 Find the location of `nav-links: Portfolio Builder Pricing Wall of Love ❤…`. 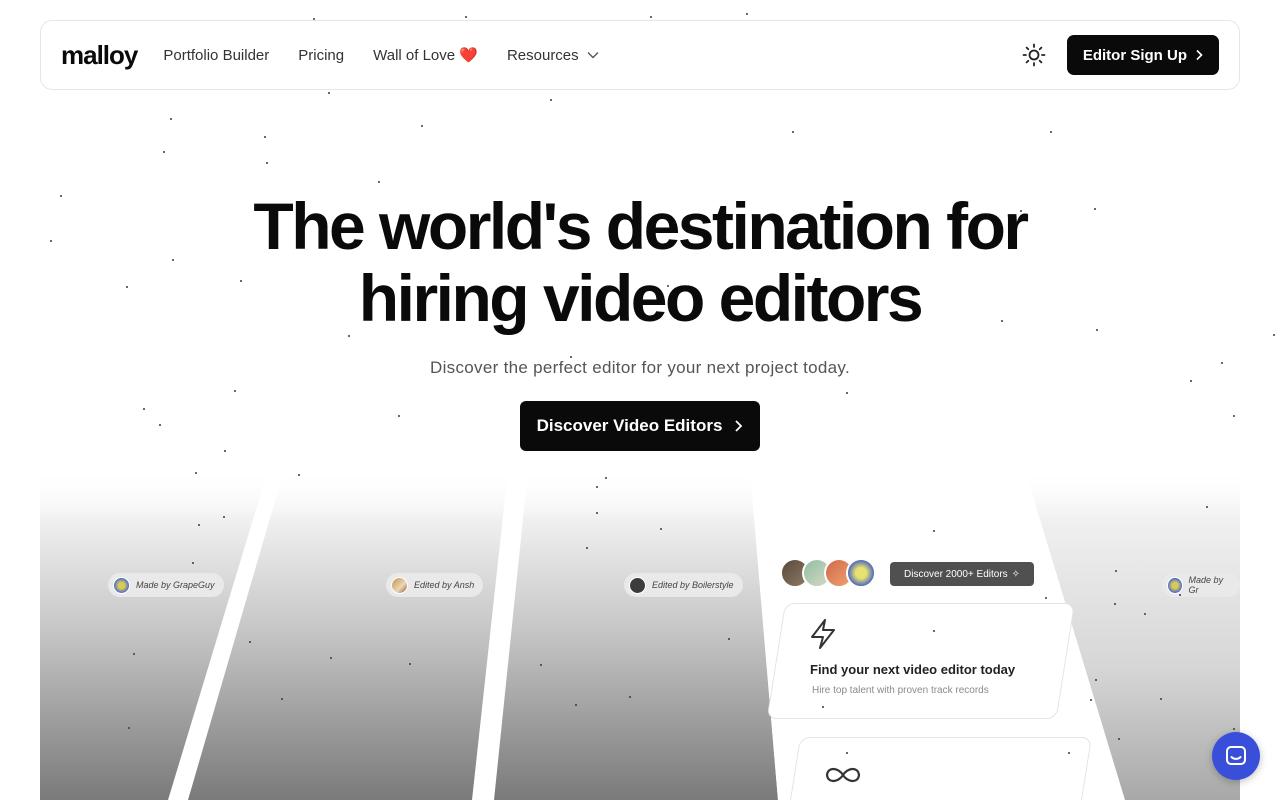

nav-links: Portfolio Builder Pricing Wall of Love ❤… is located at coordinates (381, 55).